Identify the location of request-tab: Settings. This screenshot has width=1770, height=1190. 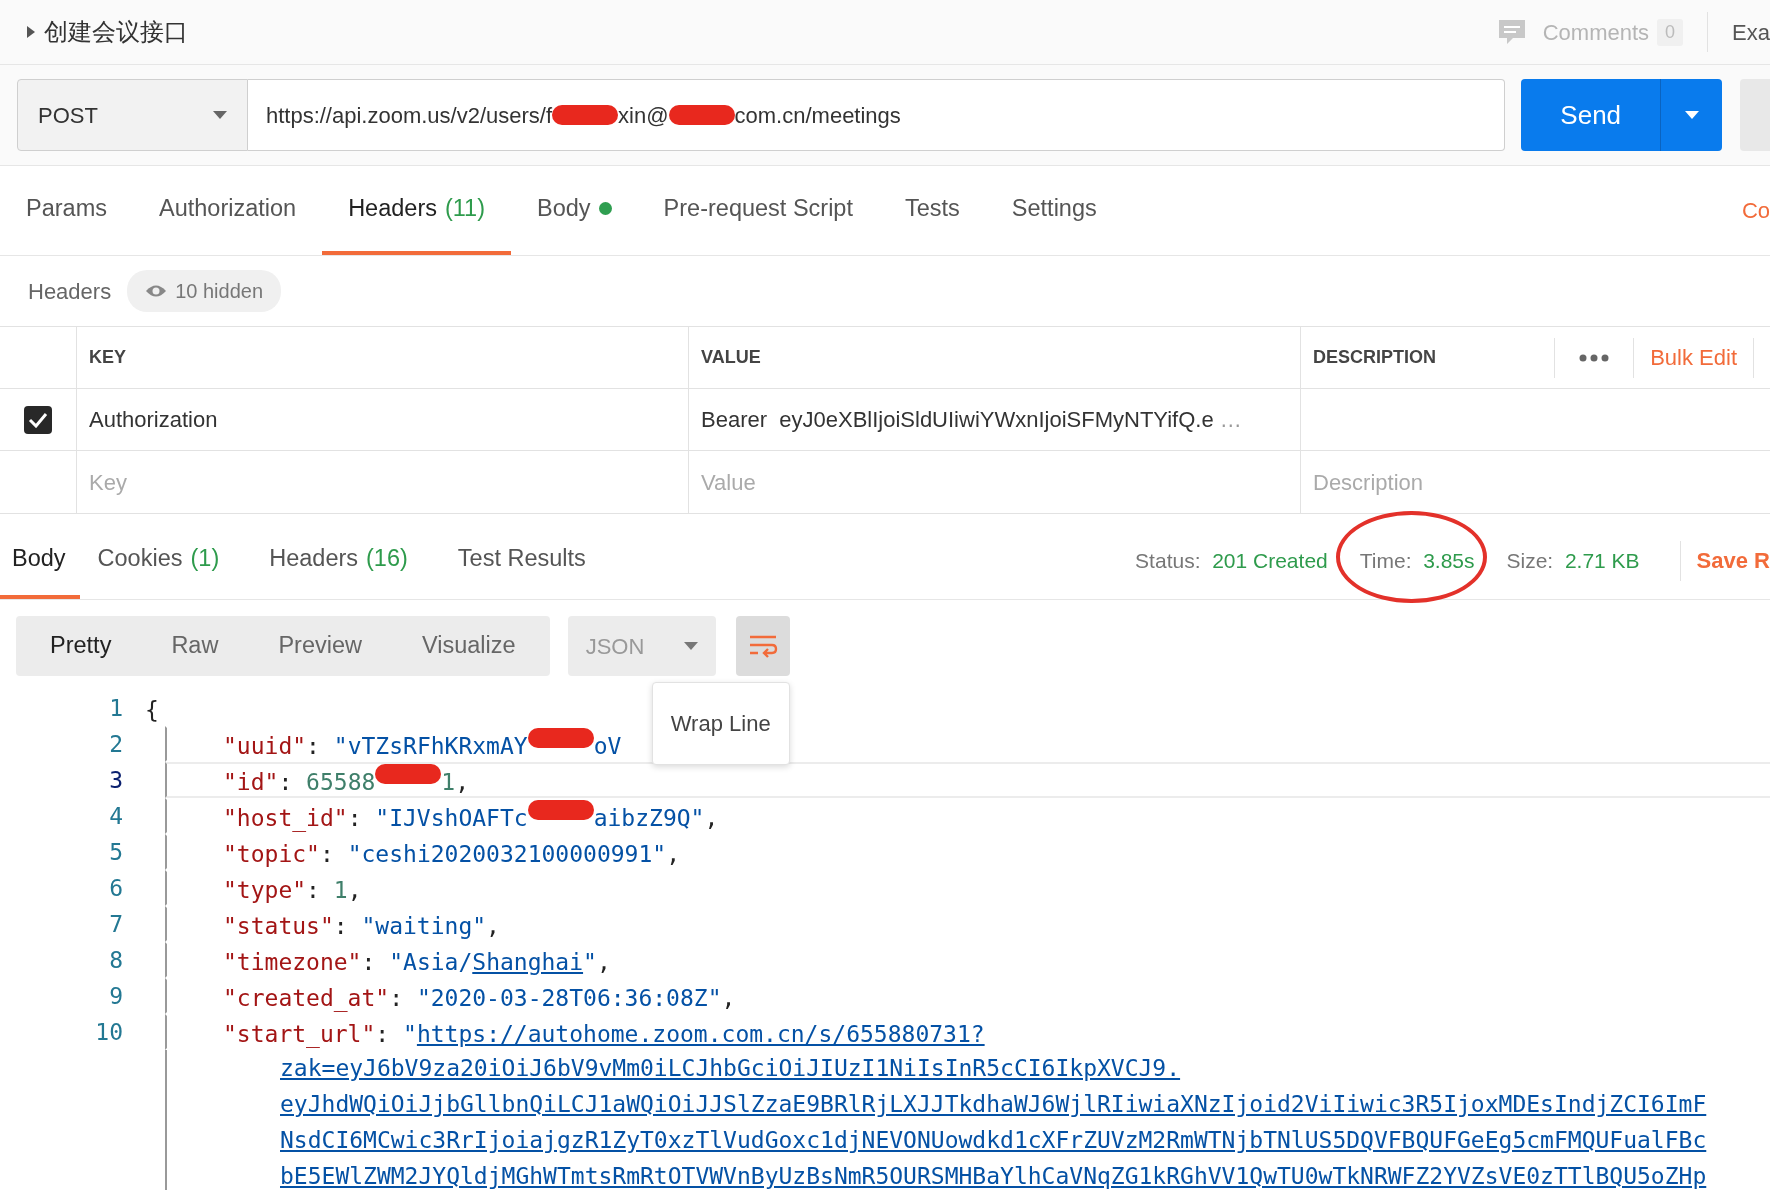
(1054, 210).